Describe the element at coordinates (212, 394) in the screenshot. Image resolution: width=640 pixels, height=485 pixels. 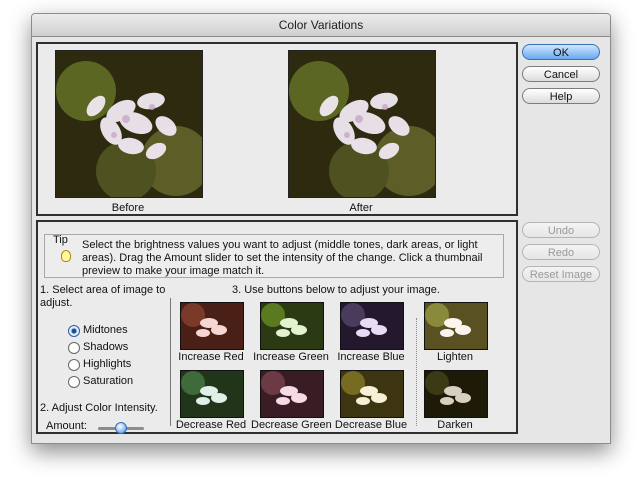
I see `thumb-decrease-red` at that location.